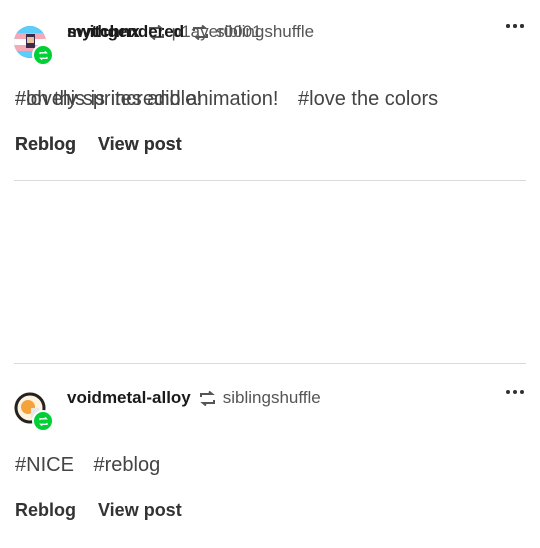  Describe the element at coordinates (129, 398) in the screenshot. I see `username-link: voidmetal-alloy` at that location.